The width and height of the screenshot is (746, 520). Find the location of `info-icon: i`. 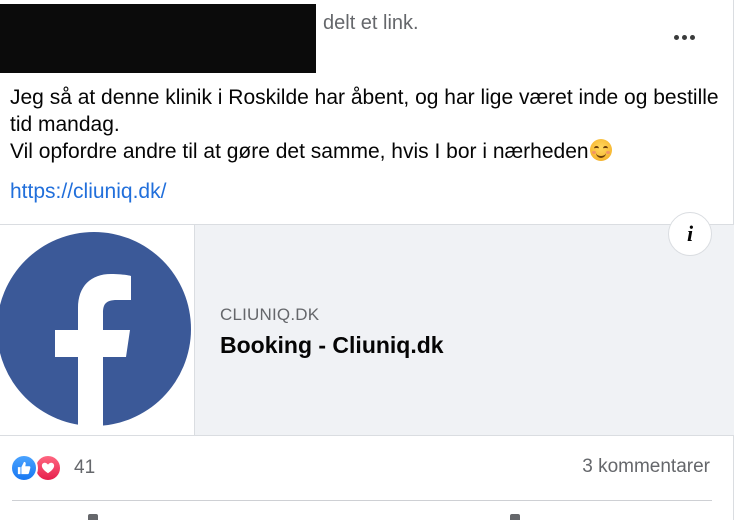

info-icon: i is located at coordinates (690, 234).